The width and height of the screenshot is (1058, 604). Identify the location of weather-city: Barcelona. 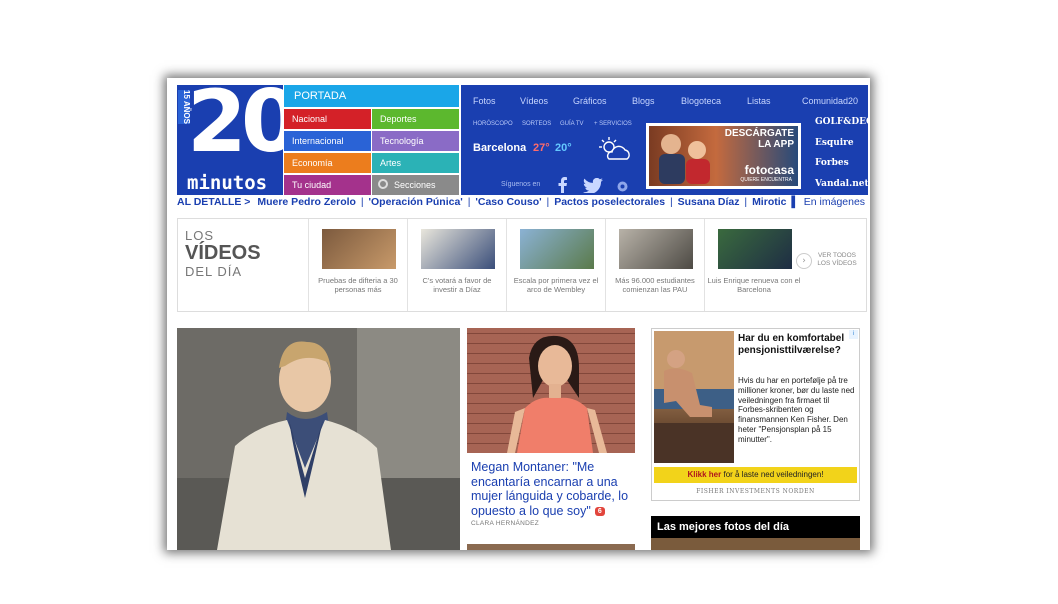
(499, 148).